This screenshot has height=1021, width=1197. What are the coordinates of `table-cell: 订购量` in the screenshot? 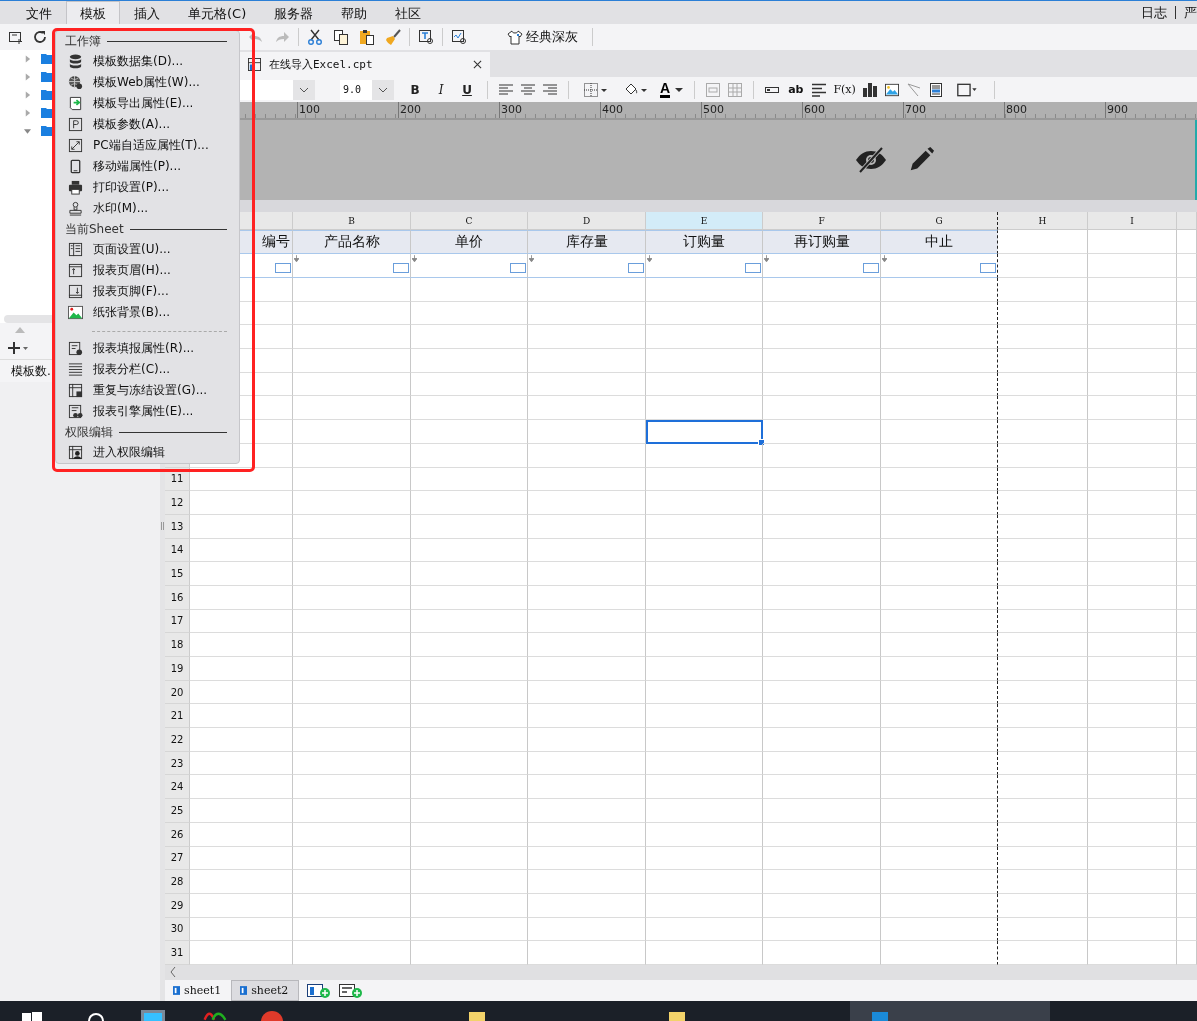 It's located at (704, 242).